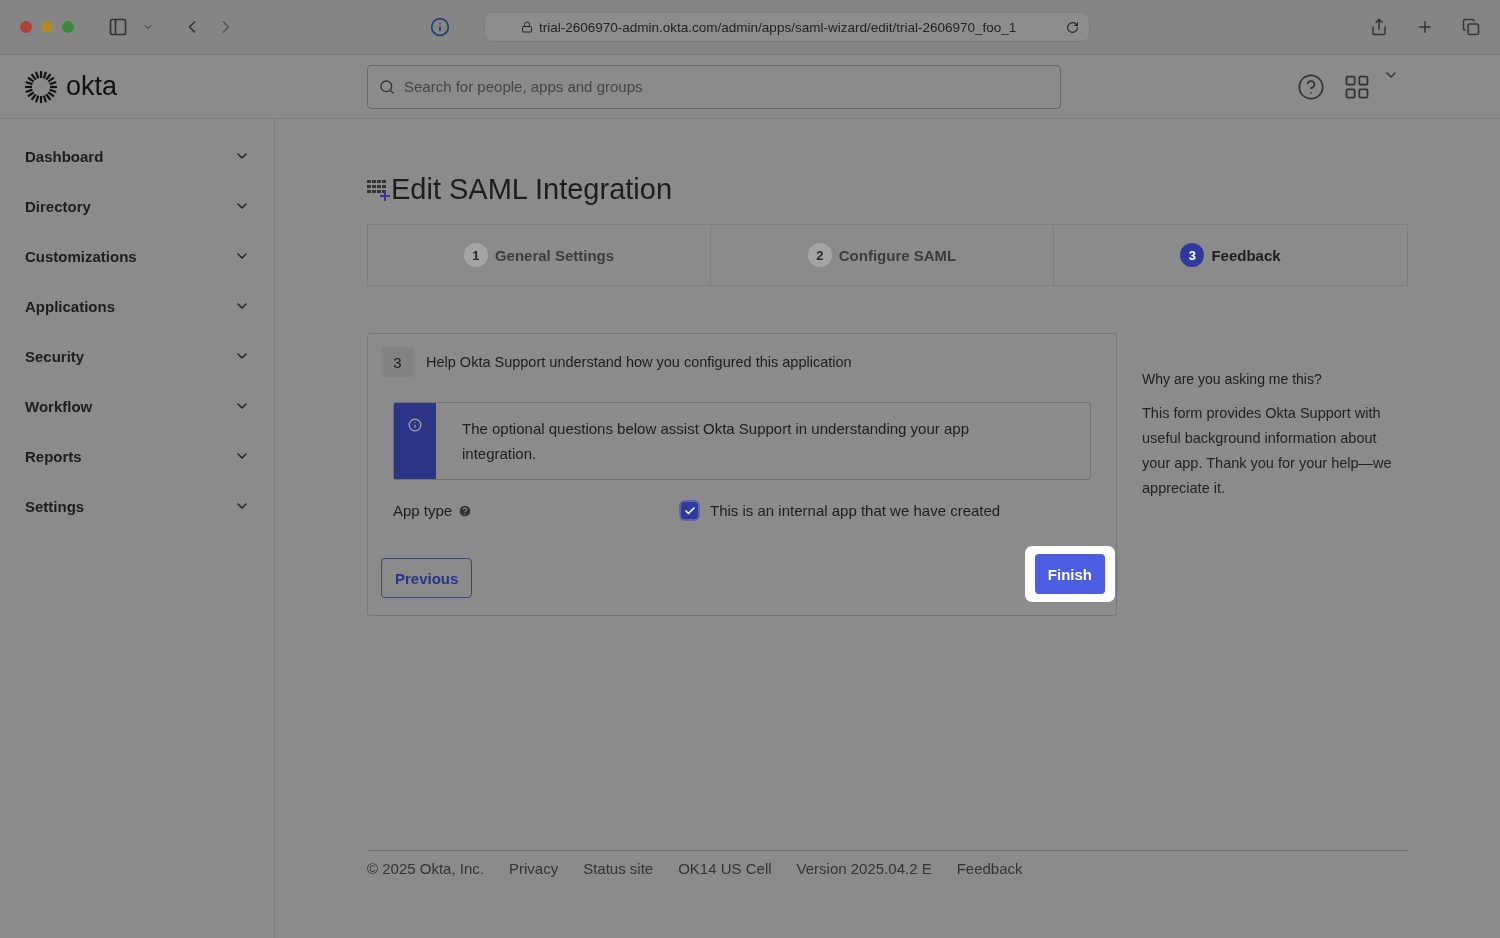 The height and width of the screenshot is (938, 1500). Describe the element at coordinates (715, 441) in the screenshot. I see `info-text: The optional questions below assist Okta Support in understanding your app integration.` at that location.